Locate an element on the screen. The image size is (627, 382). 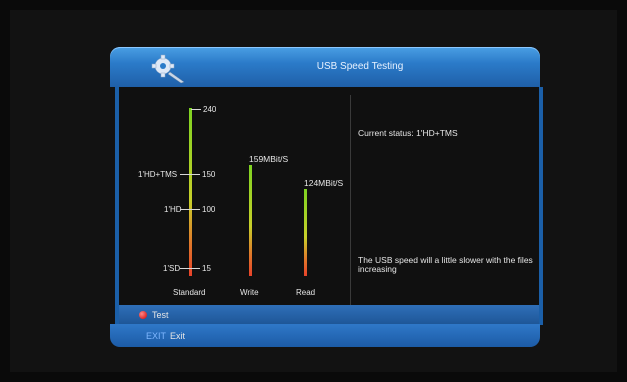
write-label: Write is located at coordinates (249, 292).